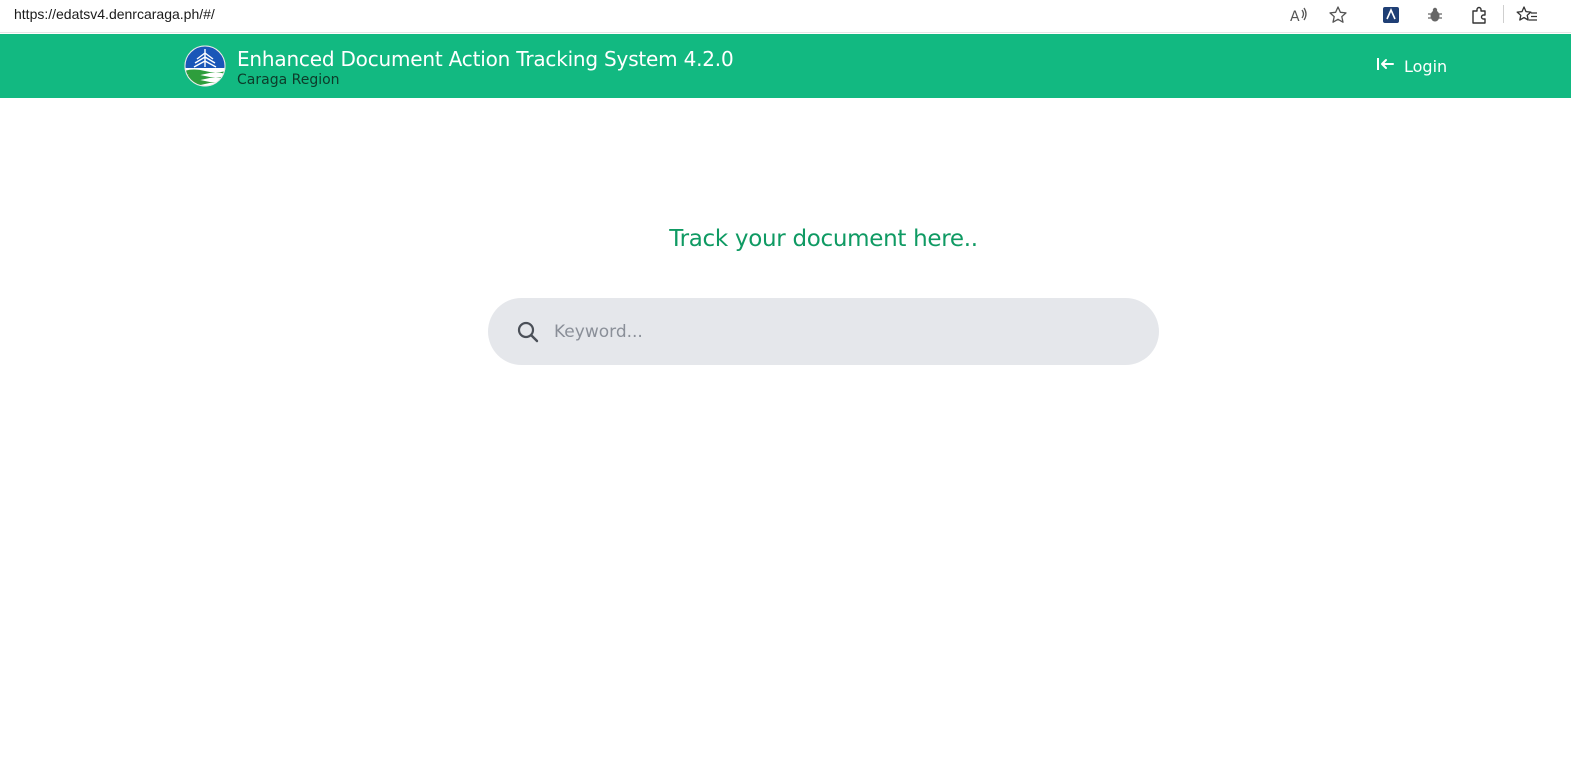  What do you see at coordinates (1426, 66) in the screenshot?
I see `login-label: Login` at bounding box center [1426, 66].